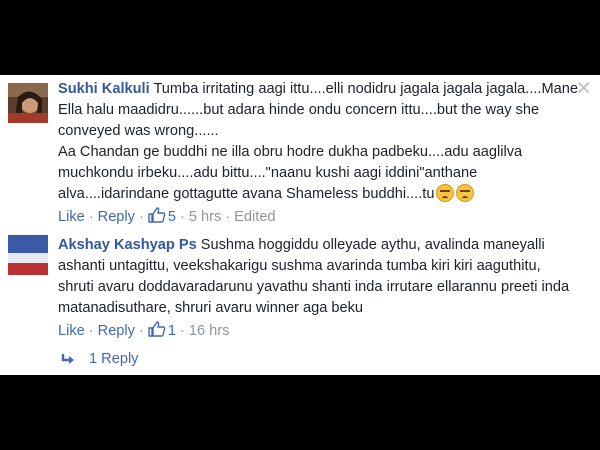 Image resolution: width=600 pixels, height=450 pixels. I want to click on comment-time: 5 hrs, so click(205, 217).